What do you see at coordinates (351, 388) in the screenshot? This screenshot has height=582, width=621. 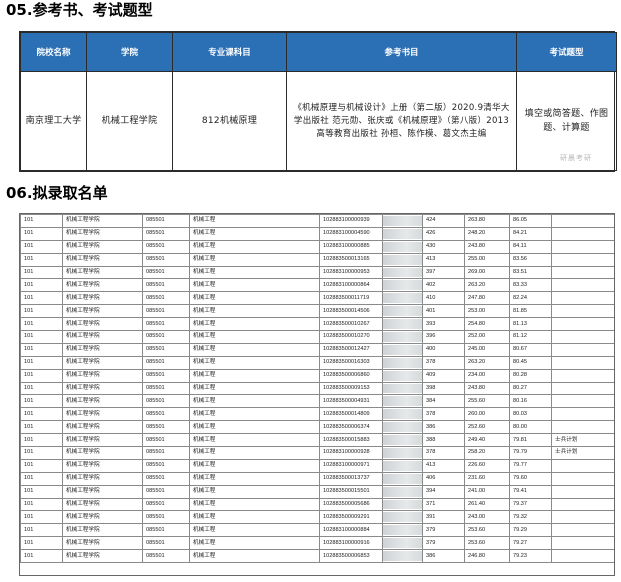 I see `cell-candidate-id: 102883500009153` at bounding box center [351, 388].